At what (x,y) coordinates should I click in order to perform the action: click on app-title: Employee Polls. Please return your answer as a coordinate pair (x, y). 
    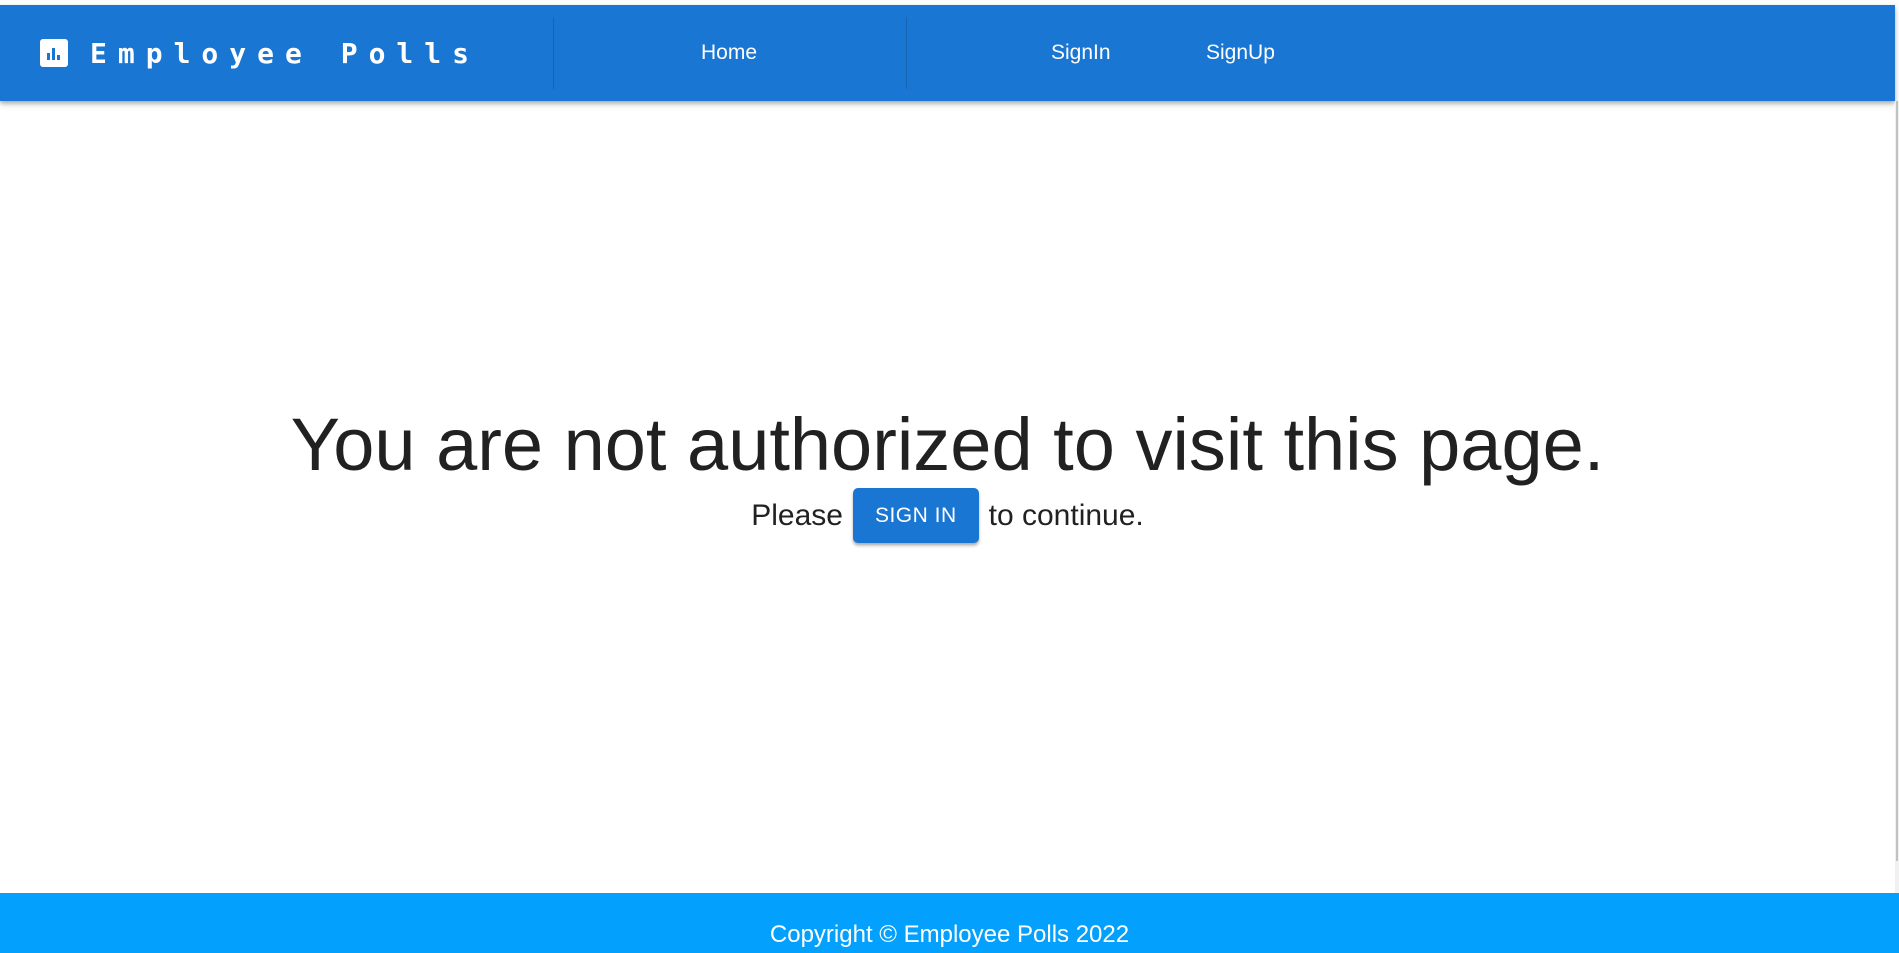
    Looking at the image, I should click on (285, 53).